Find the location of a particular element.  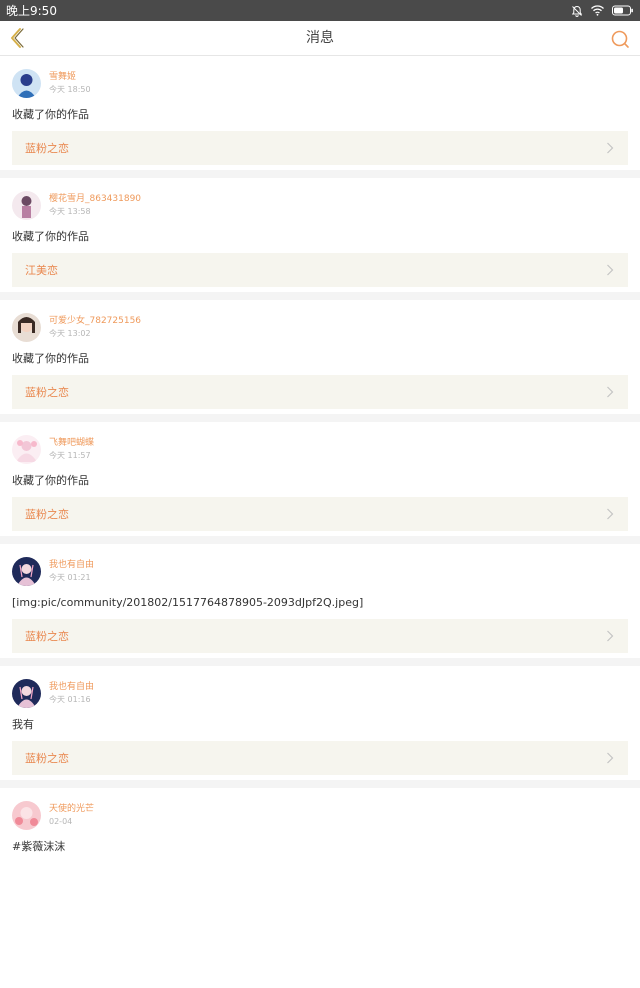

message-header: 我也有自由 今天 01:21 is located at coordinates (320, 571).